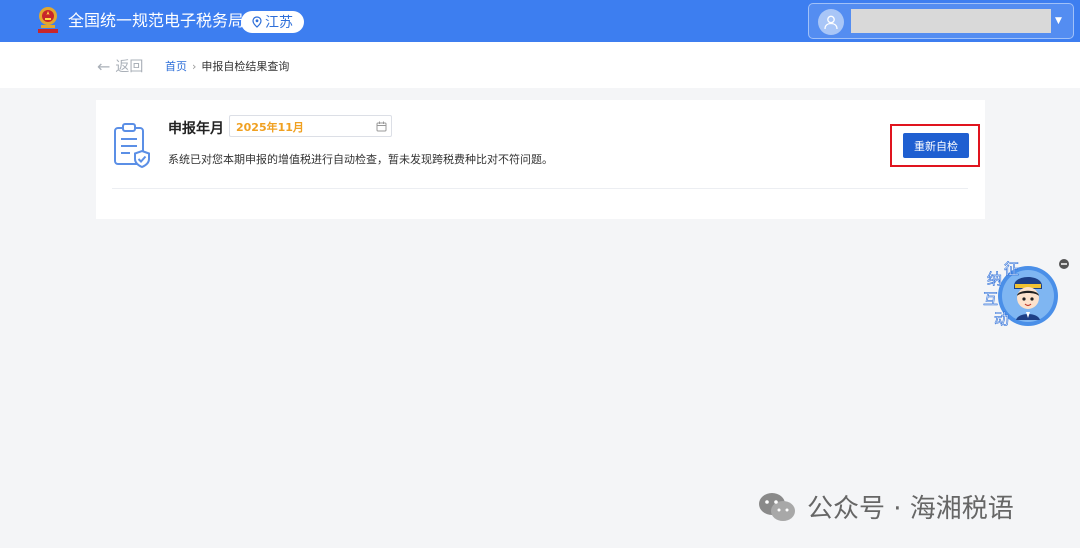  I want to click on region-selector: 江苏, so click(272, 22).